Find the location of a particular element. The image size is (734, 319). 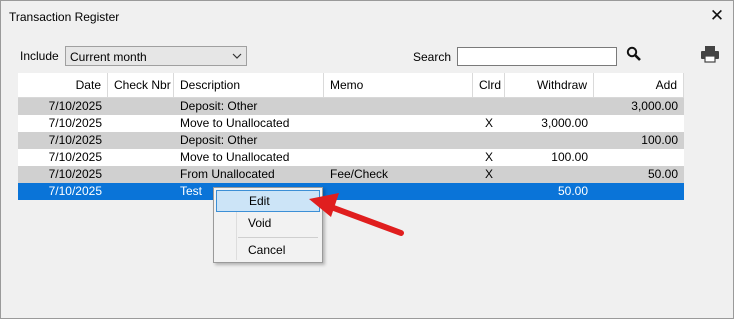

cell-description: From Unallocated is located at coordinates (227, 174).